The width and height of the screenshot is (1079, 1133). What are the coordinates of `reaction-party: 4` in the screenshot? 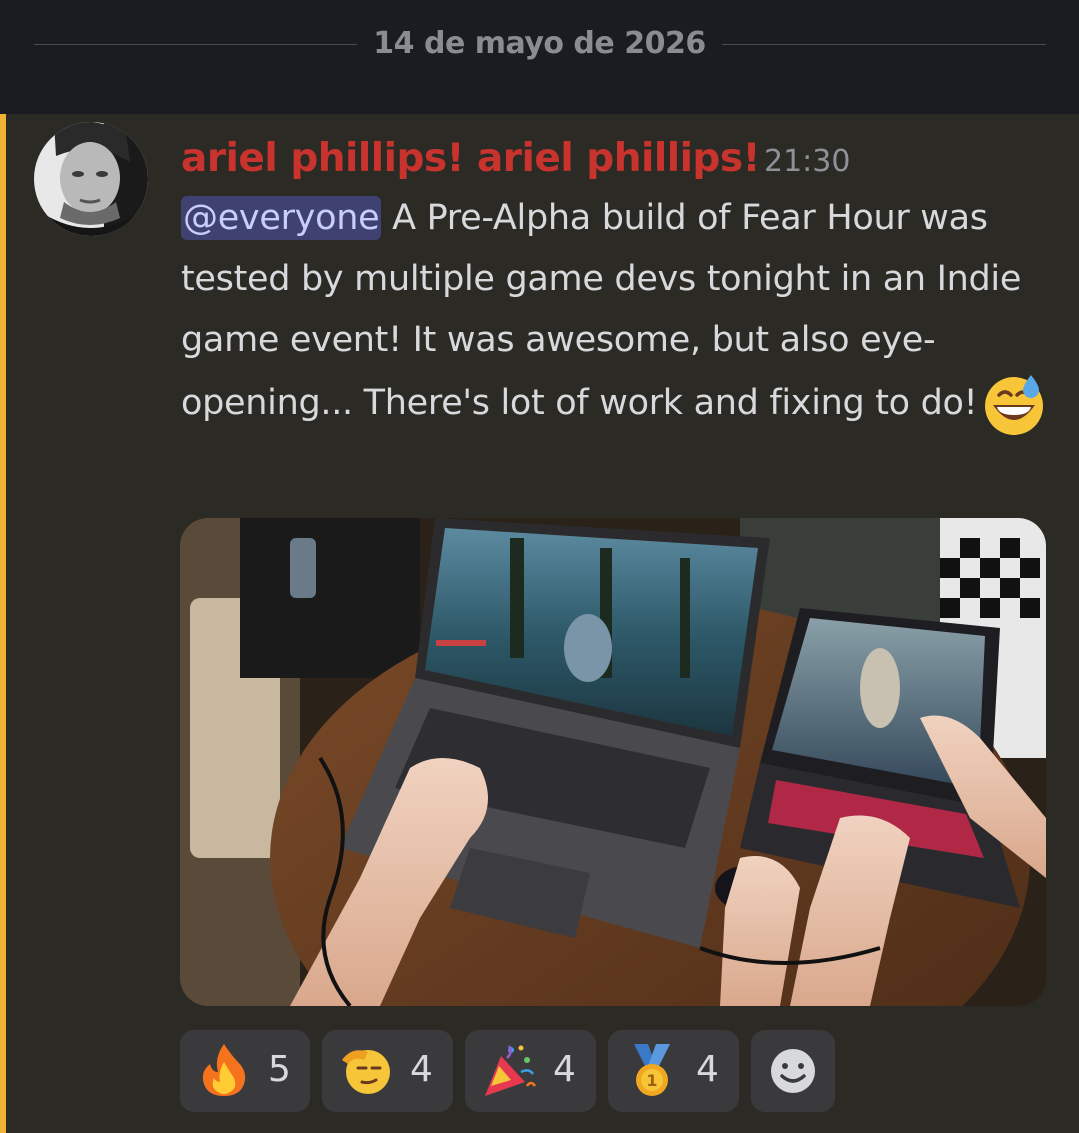 It's located at (530, 1071).